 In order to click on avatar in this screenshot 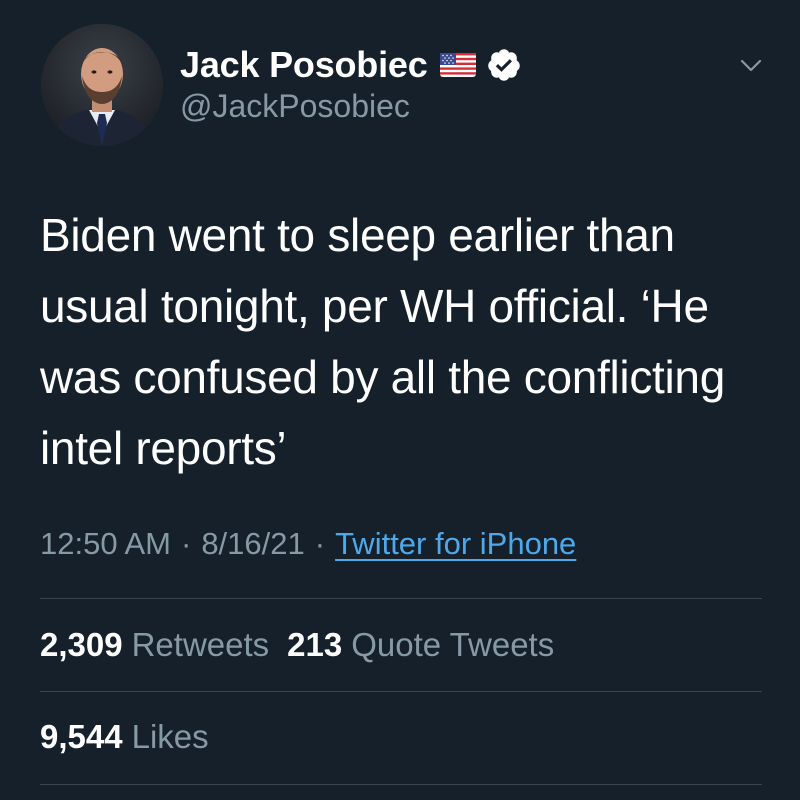, I will do `click(102, 85)`.